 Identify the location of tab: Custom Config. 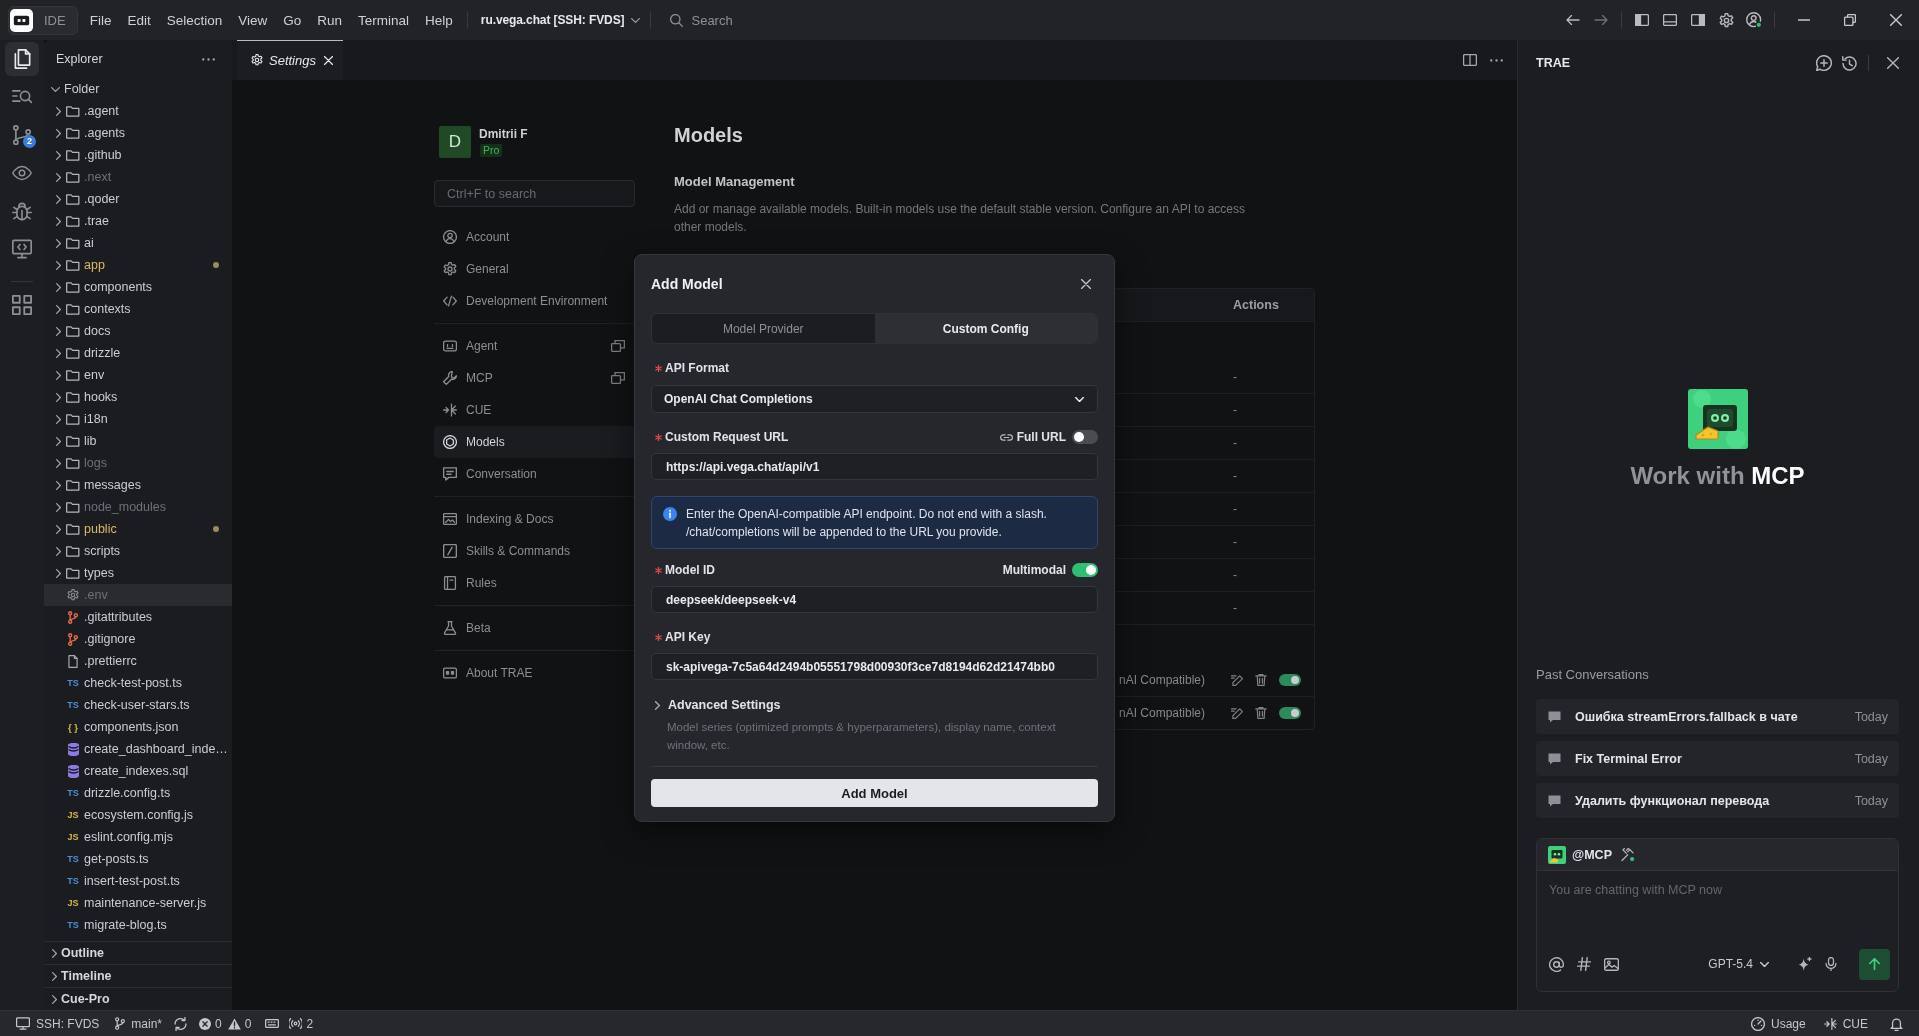
(985, 328).